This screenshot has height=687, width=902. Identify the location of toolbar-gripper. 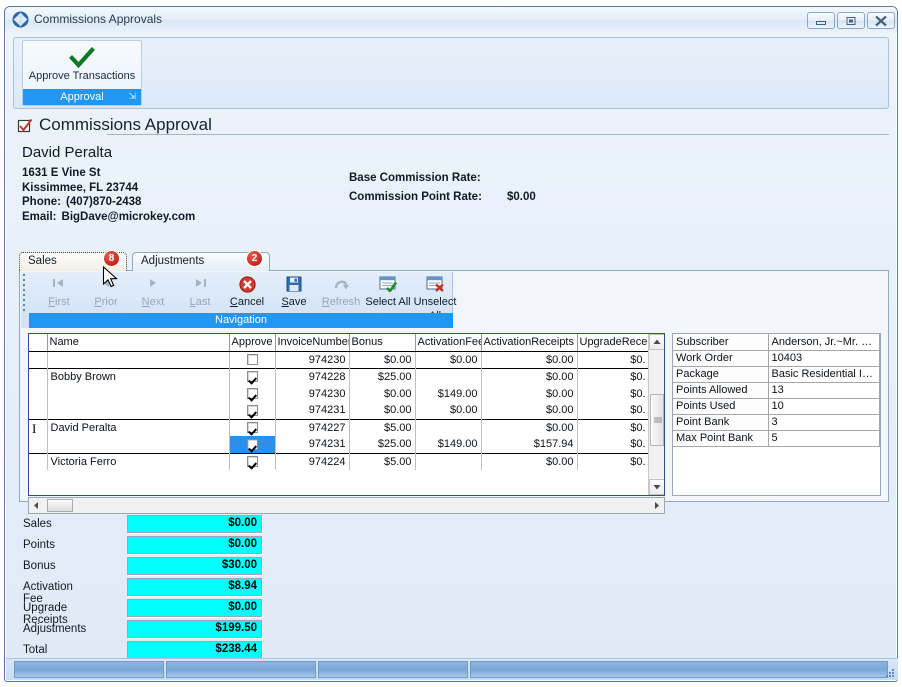
(25, 293).